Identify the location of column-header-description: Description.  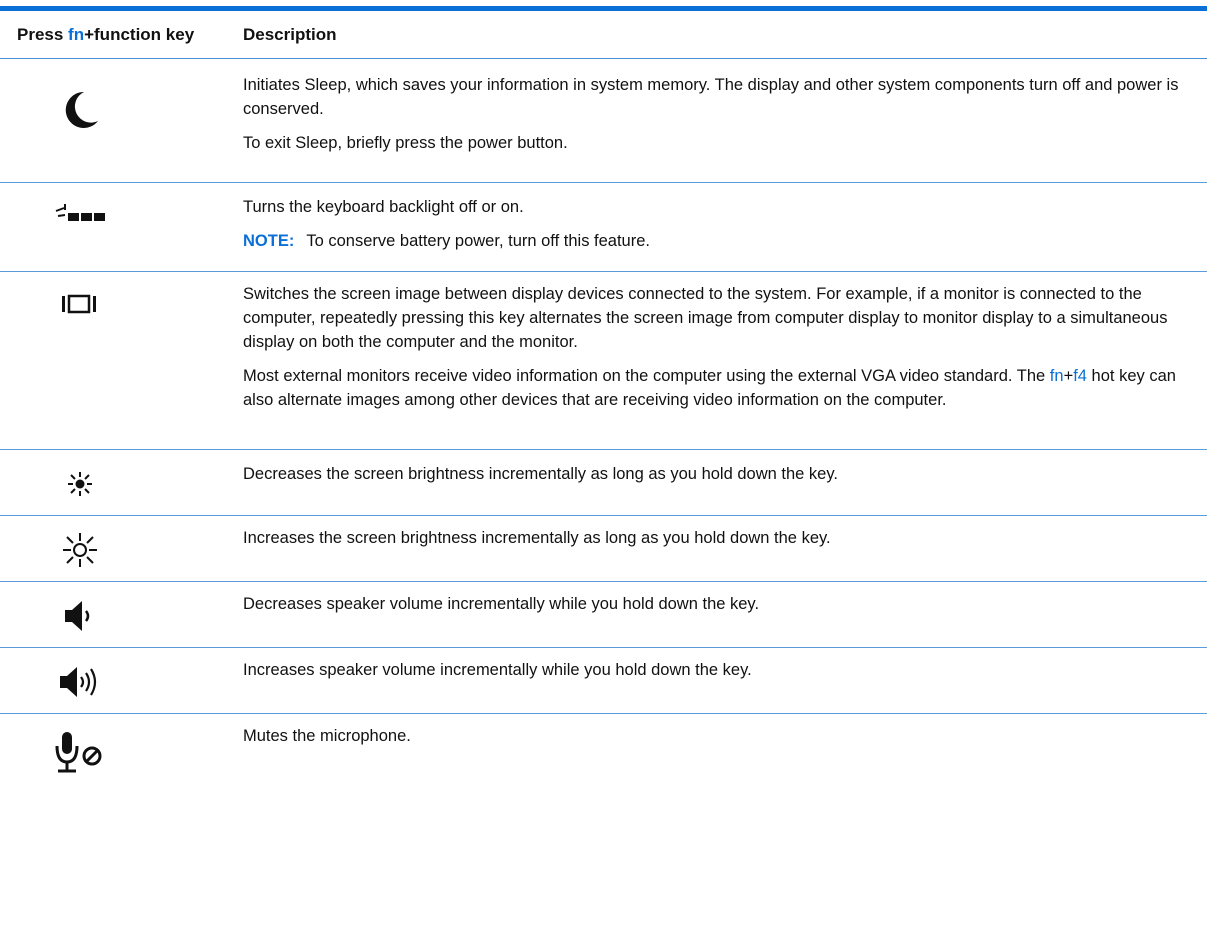
(290, 34).